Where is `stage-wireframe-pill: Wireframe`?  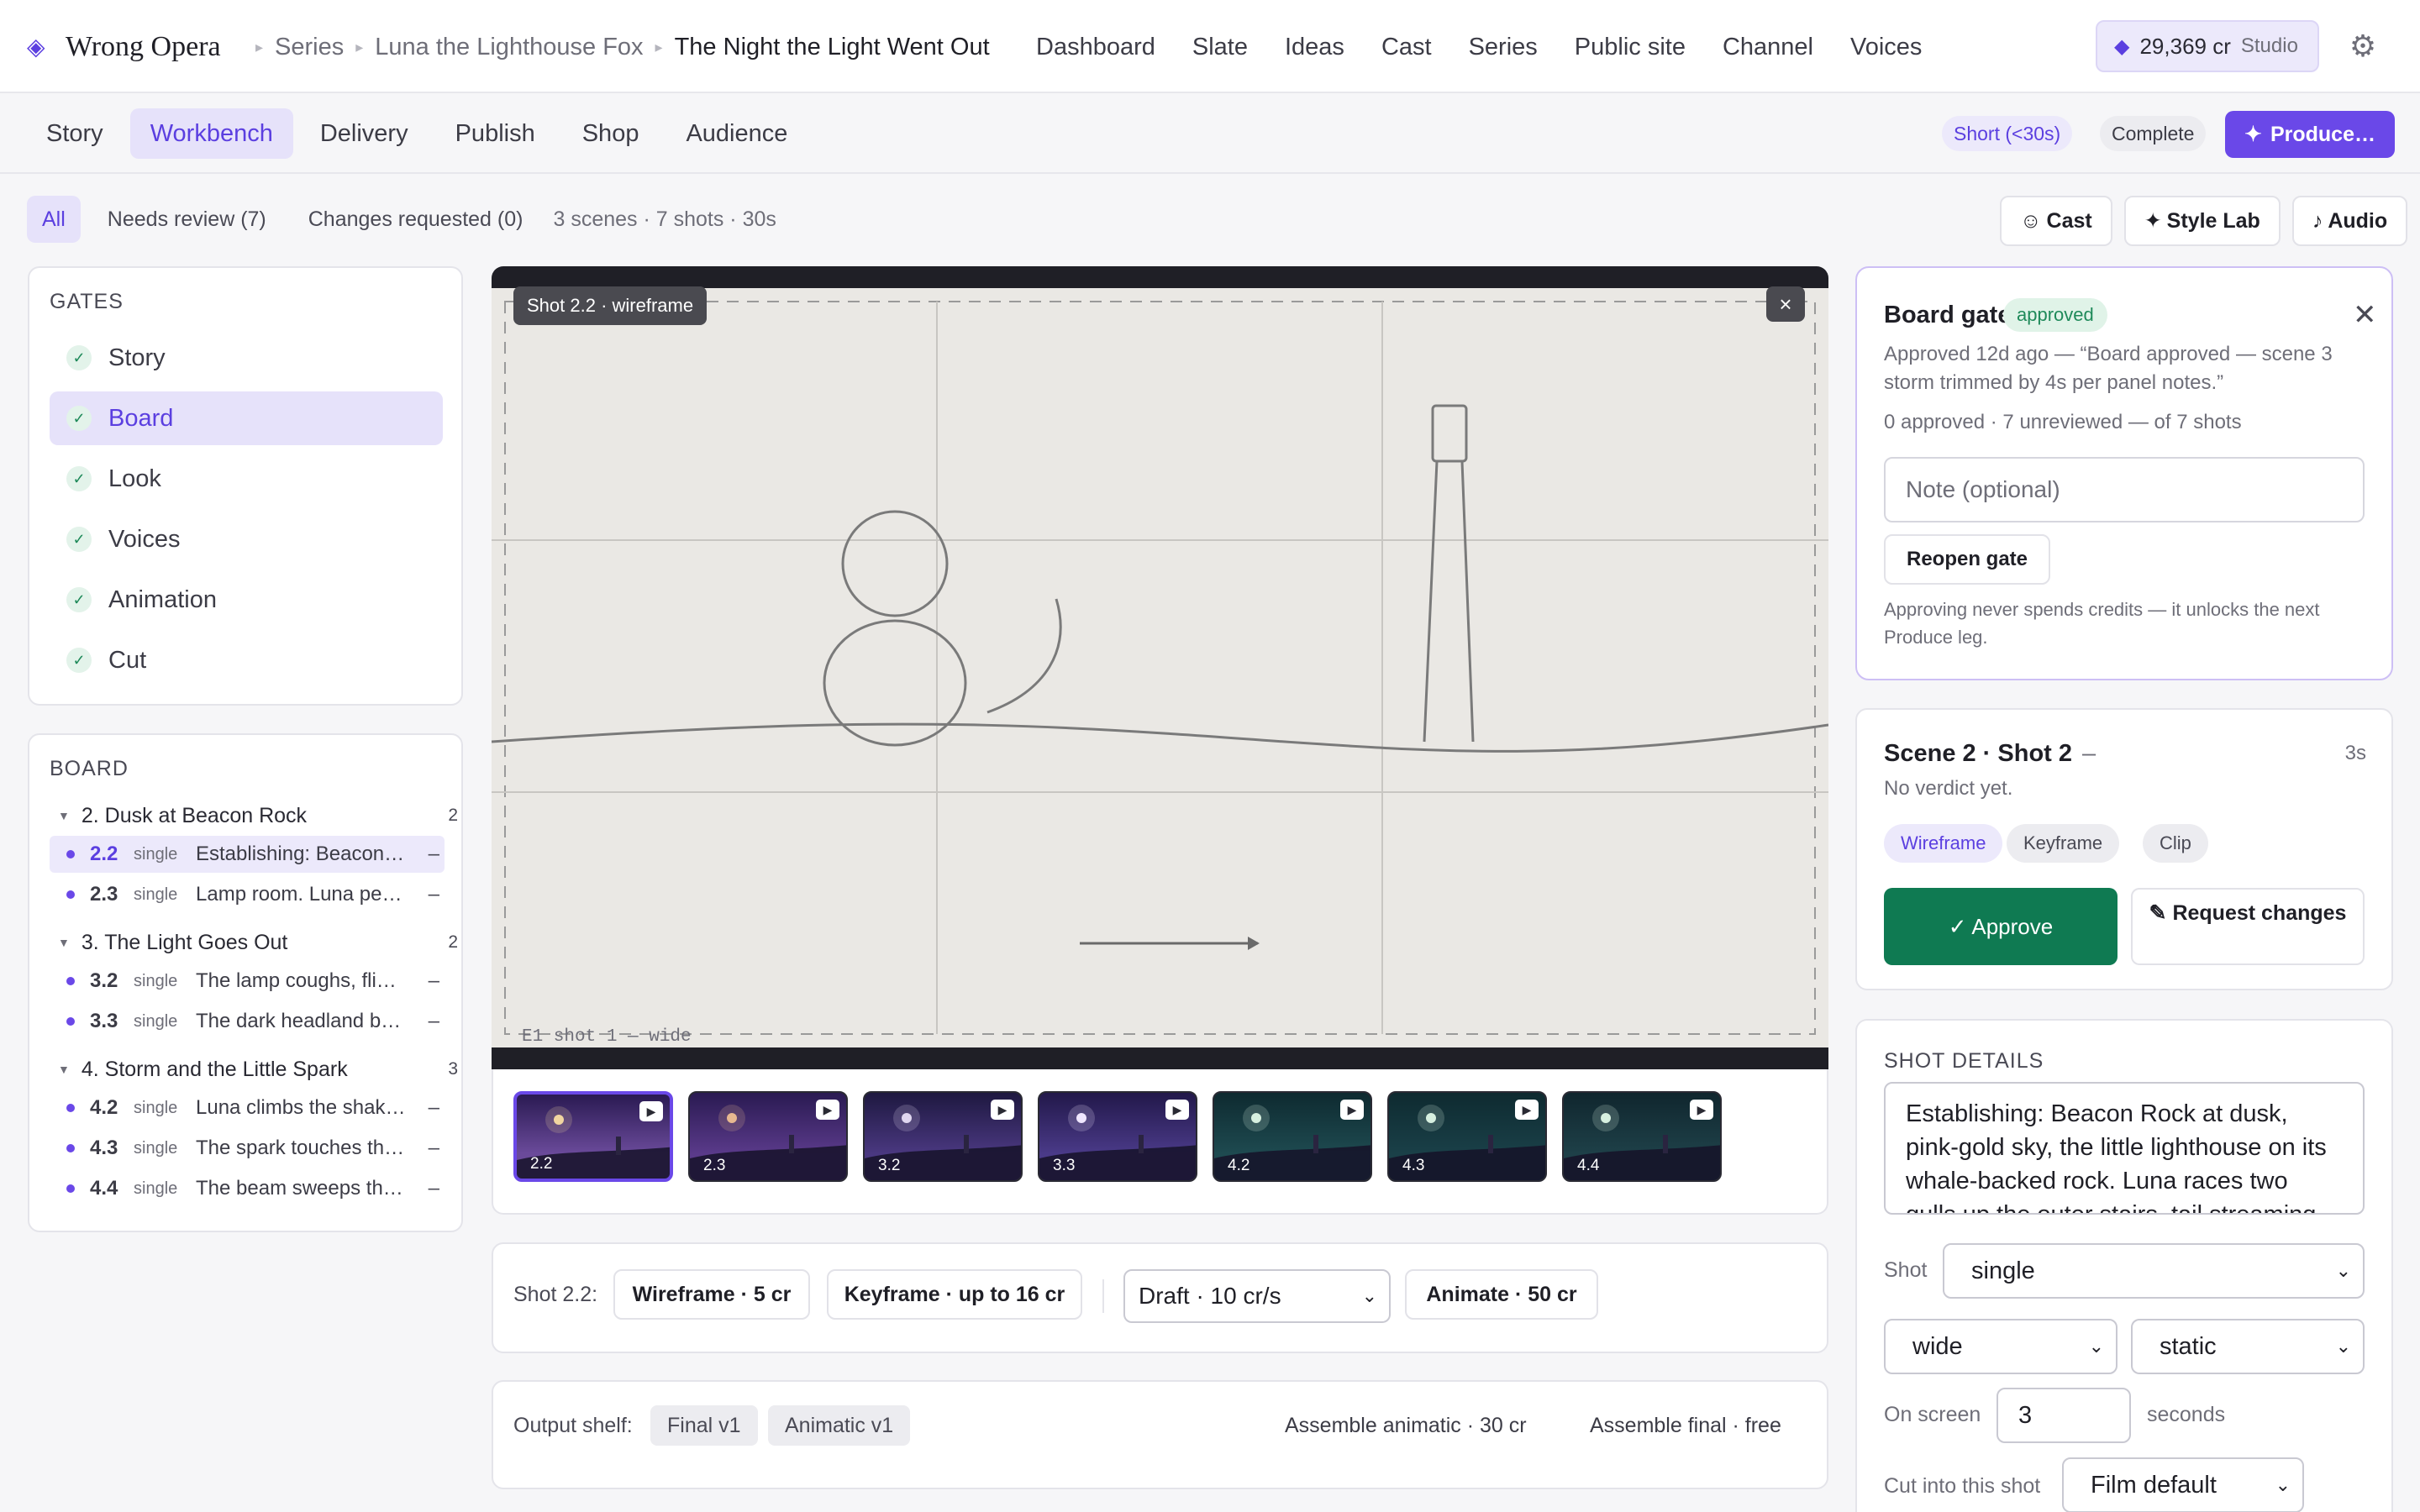
stage-wireframe-pill: Wireframe is located at coordinates (1943, 843).